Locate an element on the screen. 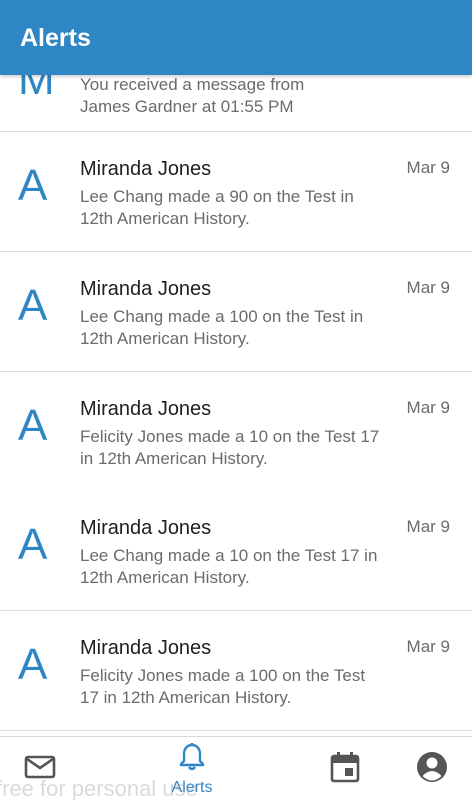 Image resolution: width=472 pixels, height=800 pixels. item-message-line: James Gardner at 01:55 PM is located at coordinates (187, 106).